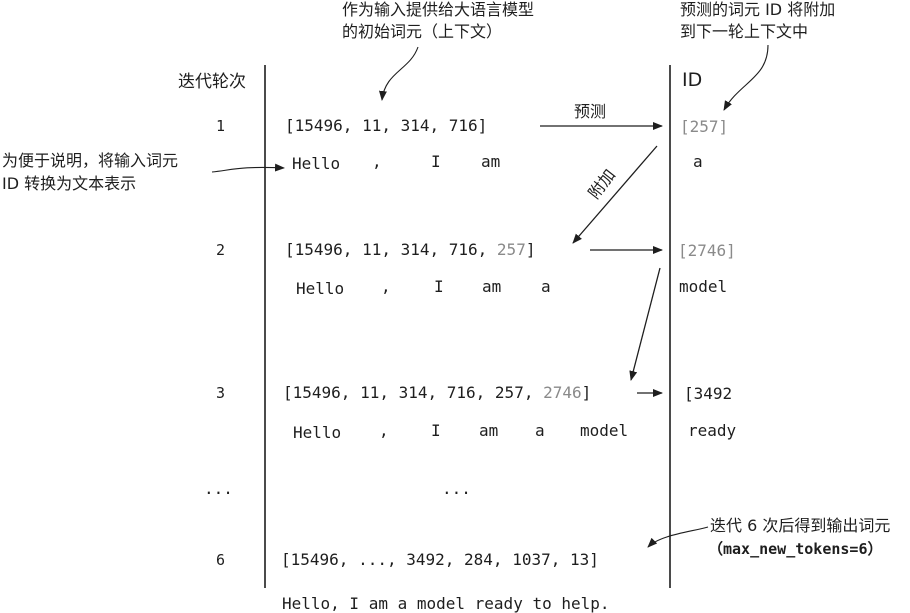  I want to click on predicted-id: [257], so click(704, 126).